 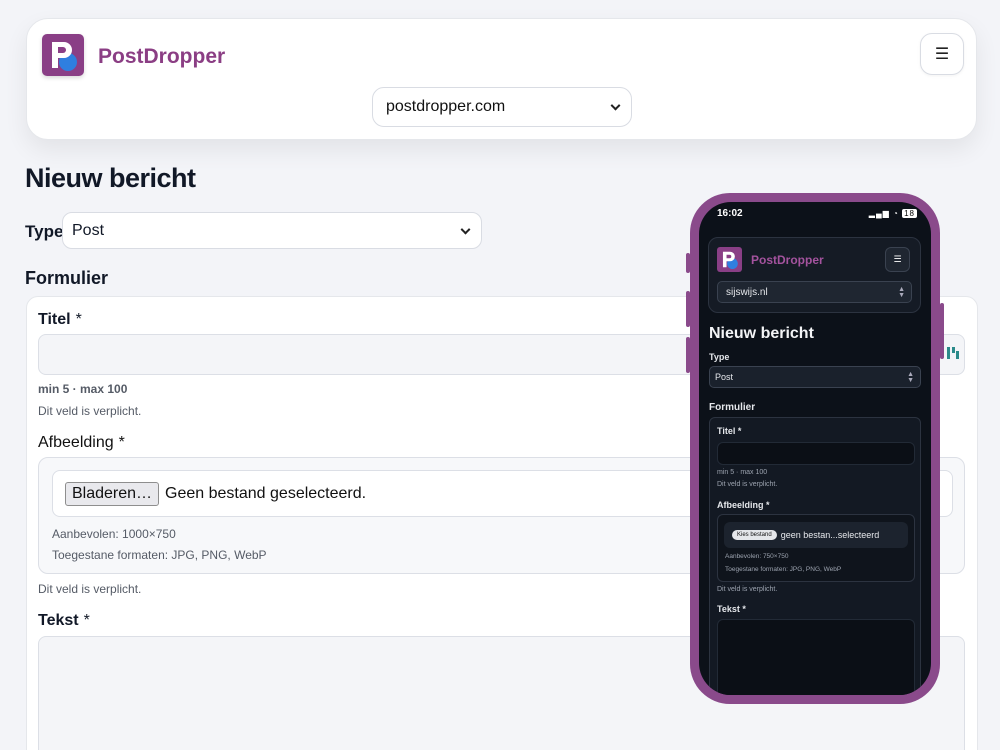 I want to click on phone-type-label: Type, so click(x=719, y=357).